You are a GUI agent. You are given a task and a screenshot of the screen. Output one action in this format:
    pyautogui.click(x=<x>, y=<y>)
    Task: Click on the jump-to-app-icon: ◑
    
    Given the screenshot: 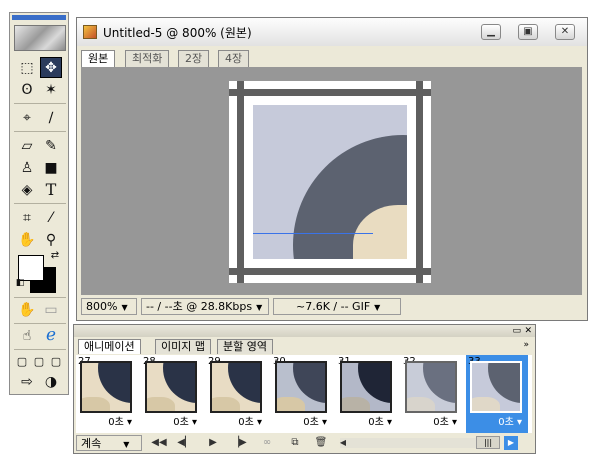 What is the action you would take?
    pyautogui.click(x=51, y=381)
    